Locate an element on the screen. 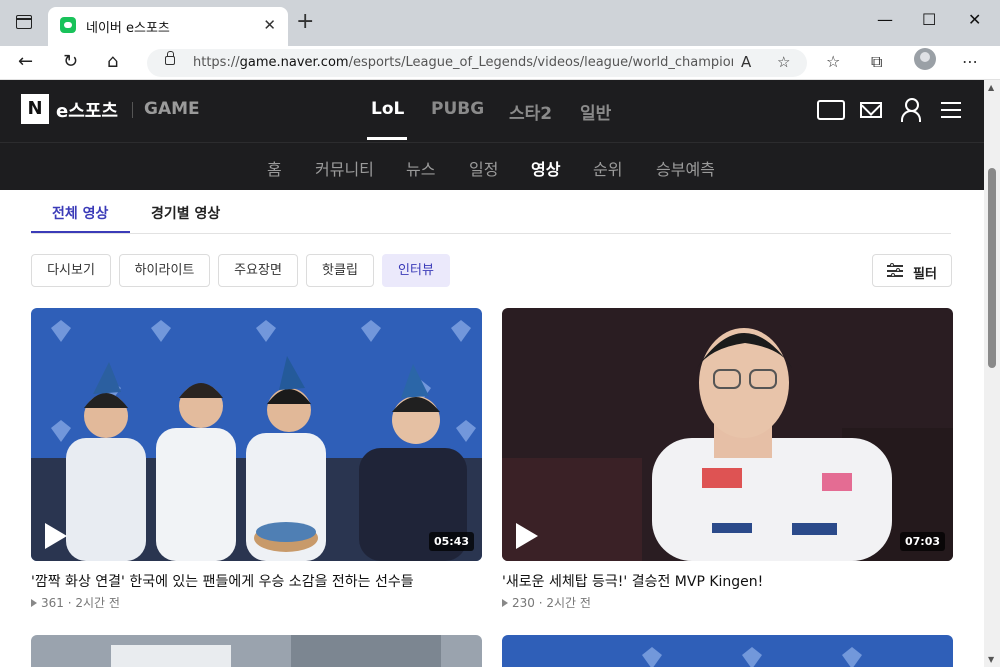 This screenshot has height=667, width=1000. collections-icon: ⧉ is located at coordinates (876, 62).